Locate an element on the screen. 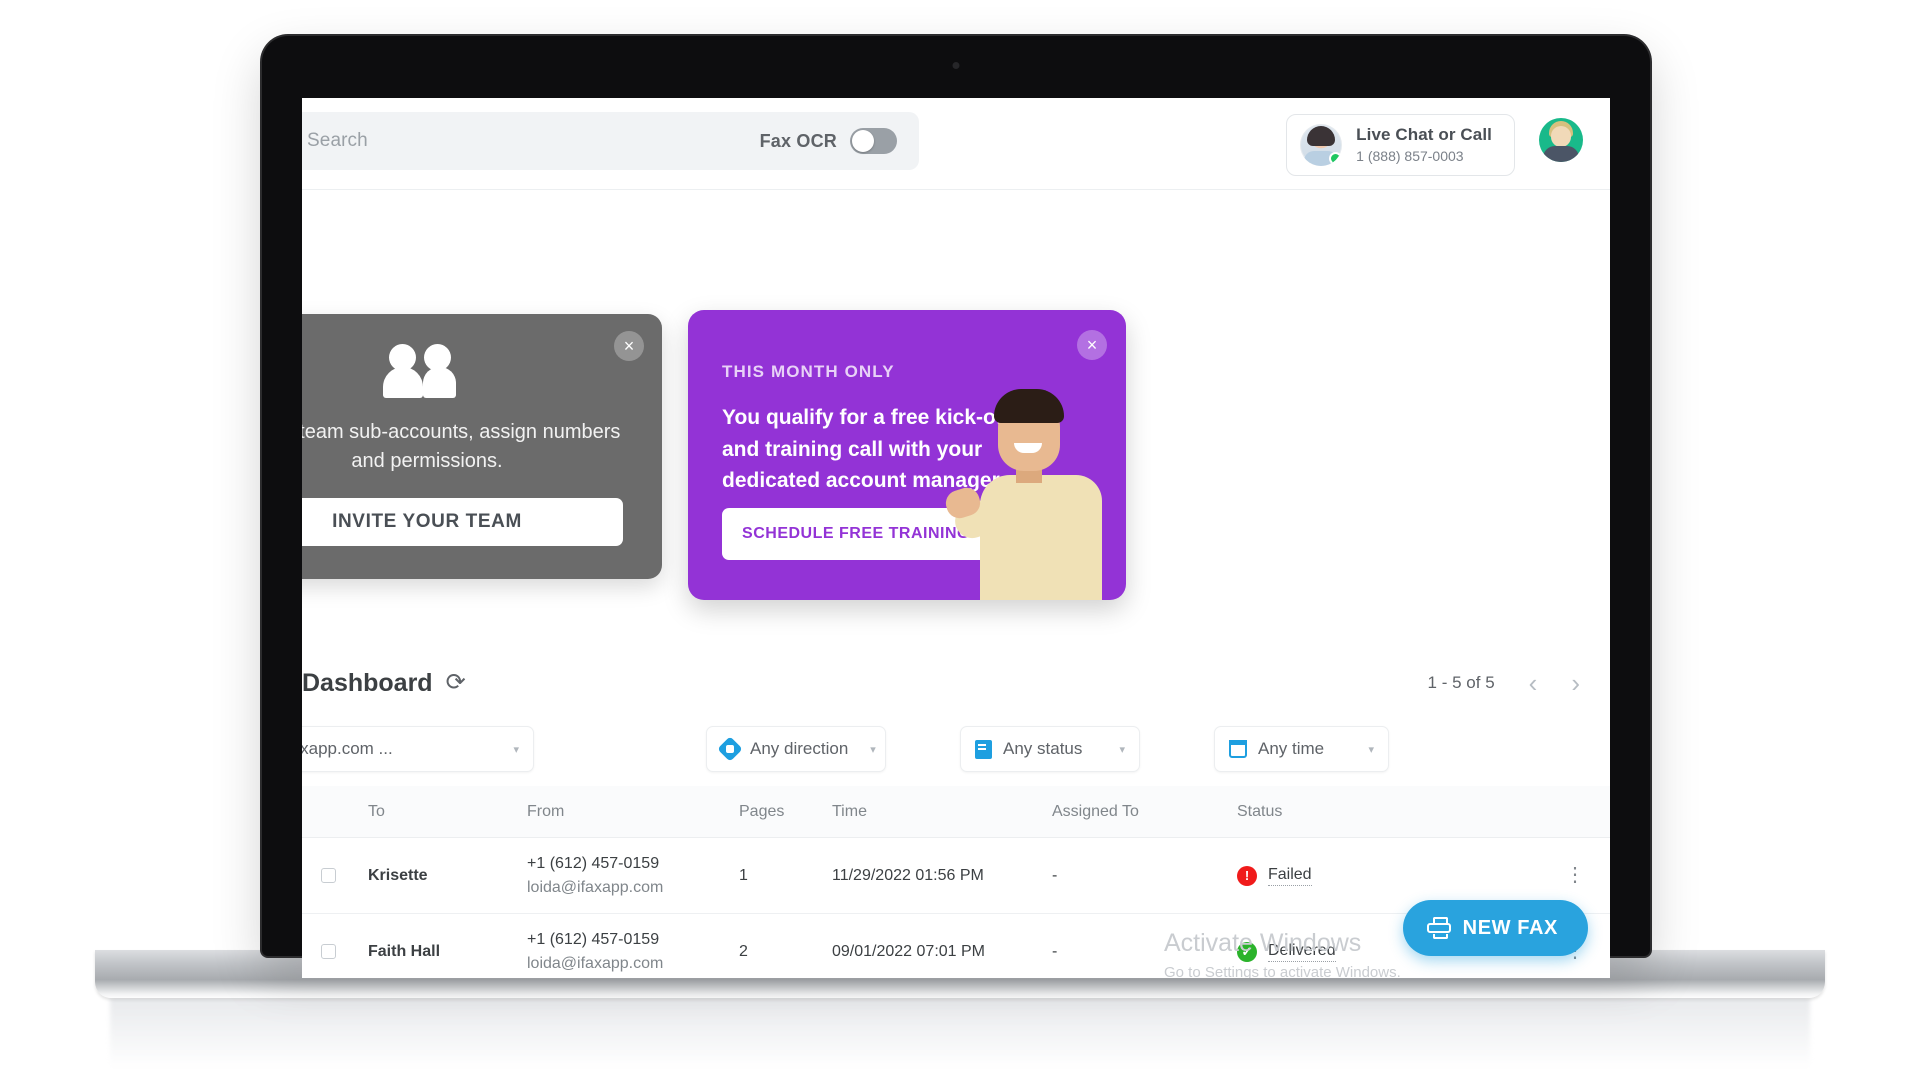 This screenshot has width=1920, height=1080. laptop-reflection is located at coordinates (960, 1033).